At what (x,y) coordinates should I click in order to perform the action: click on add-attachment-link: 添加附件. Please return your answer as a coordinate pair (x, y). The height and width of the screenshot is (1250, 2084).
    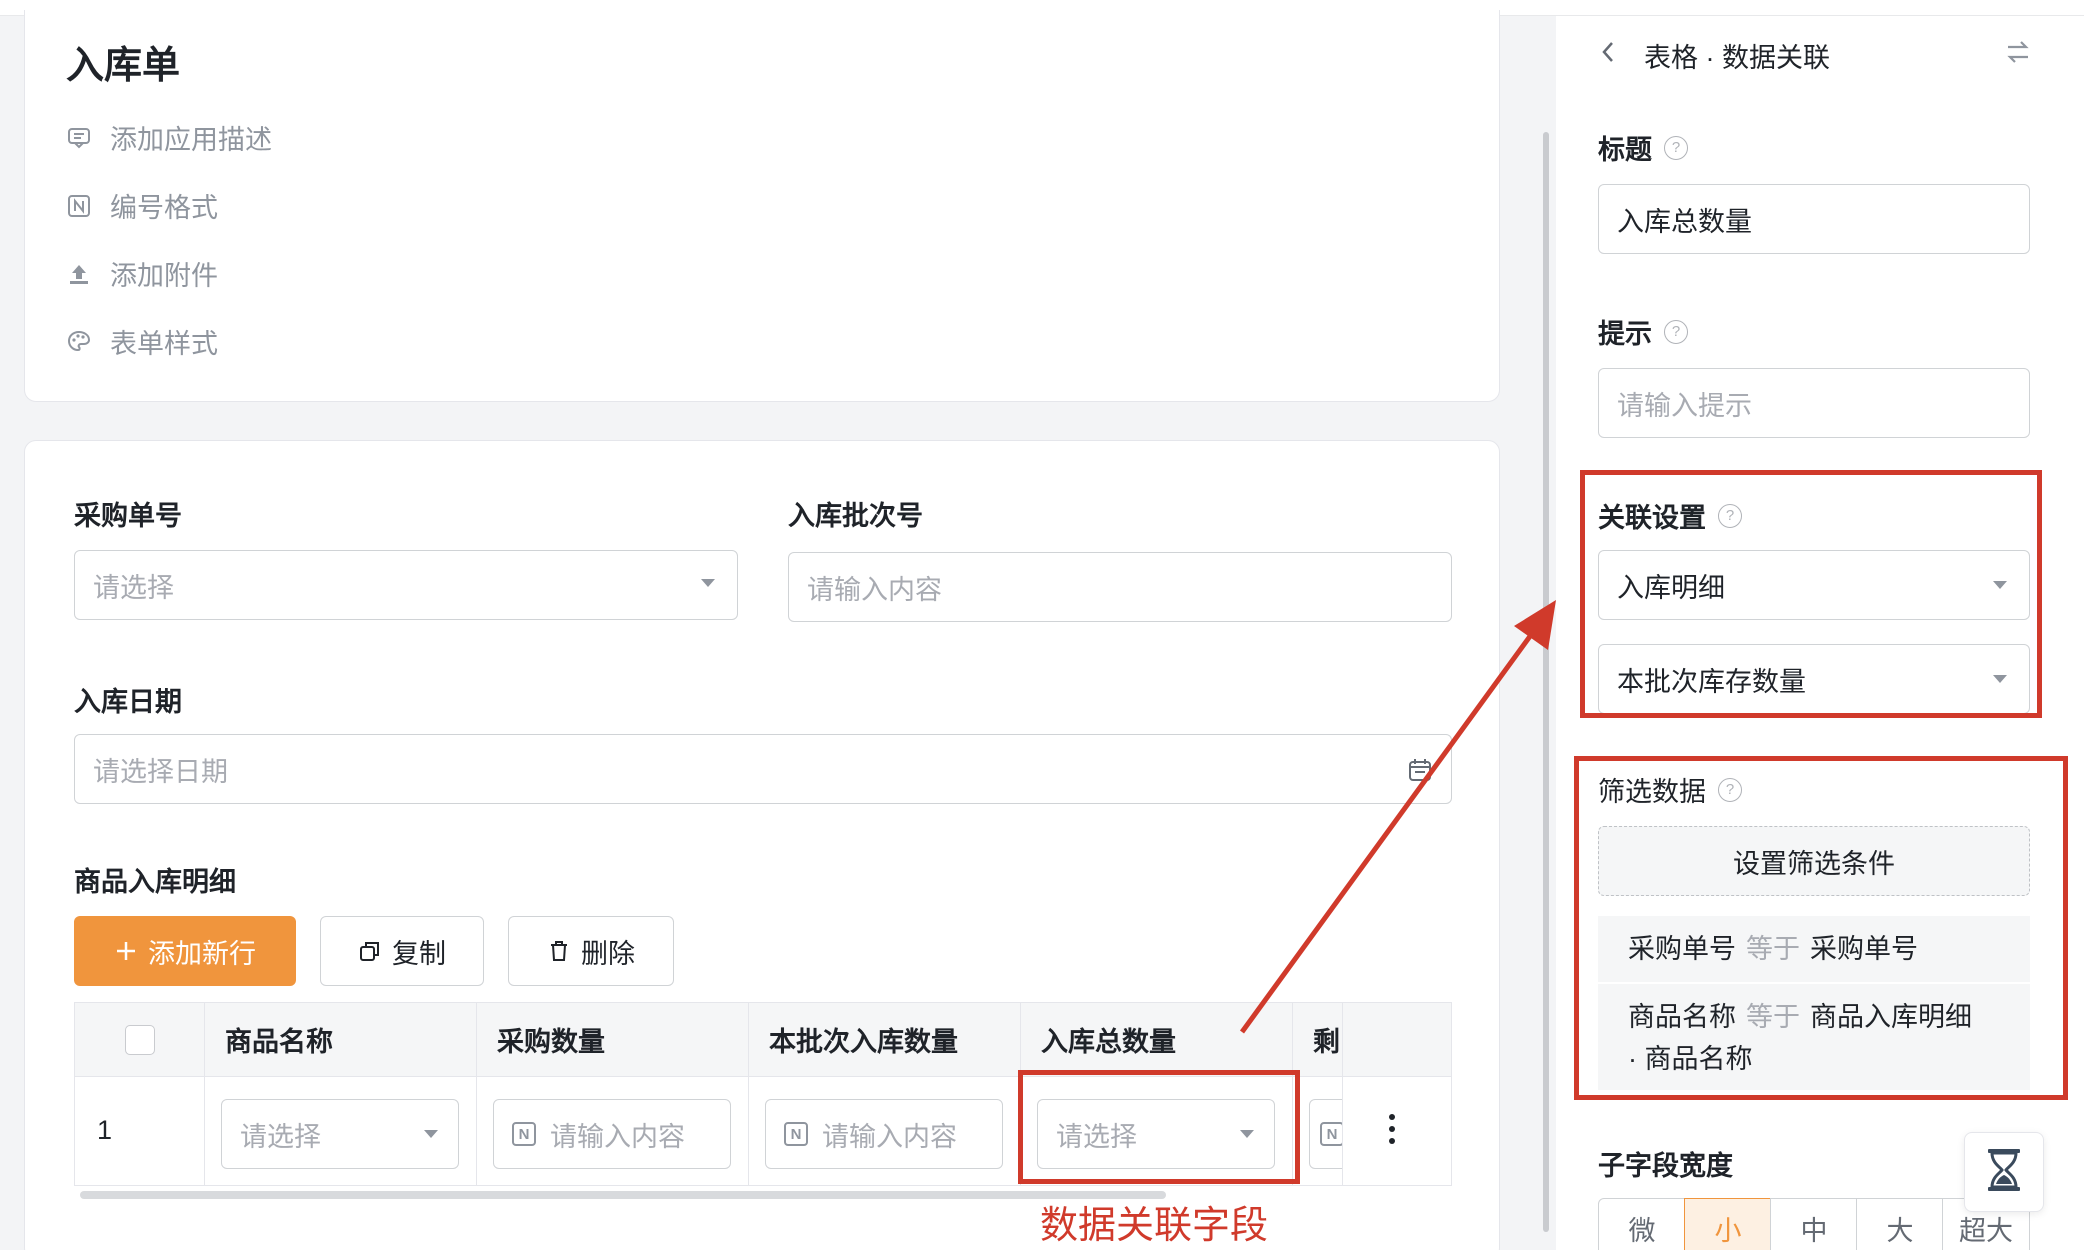
    Looking at the image, I should click on (142, 273).